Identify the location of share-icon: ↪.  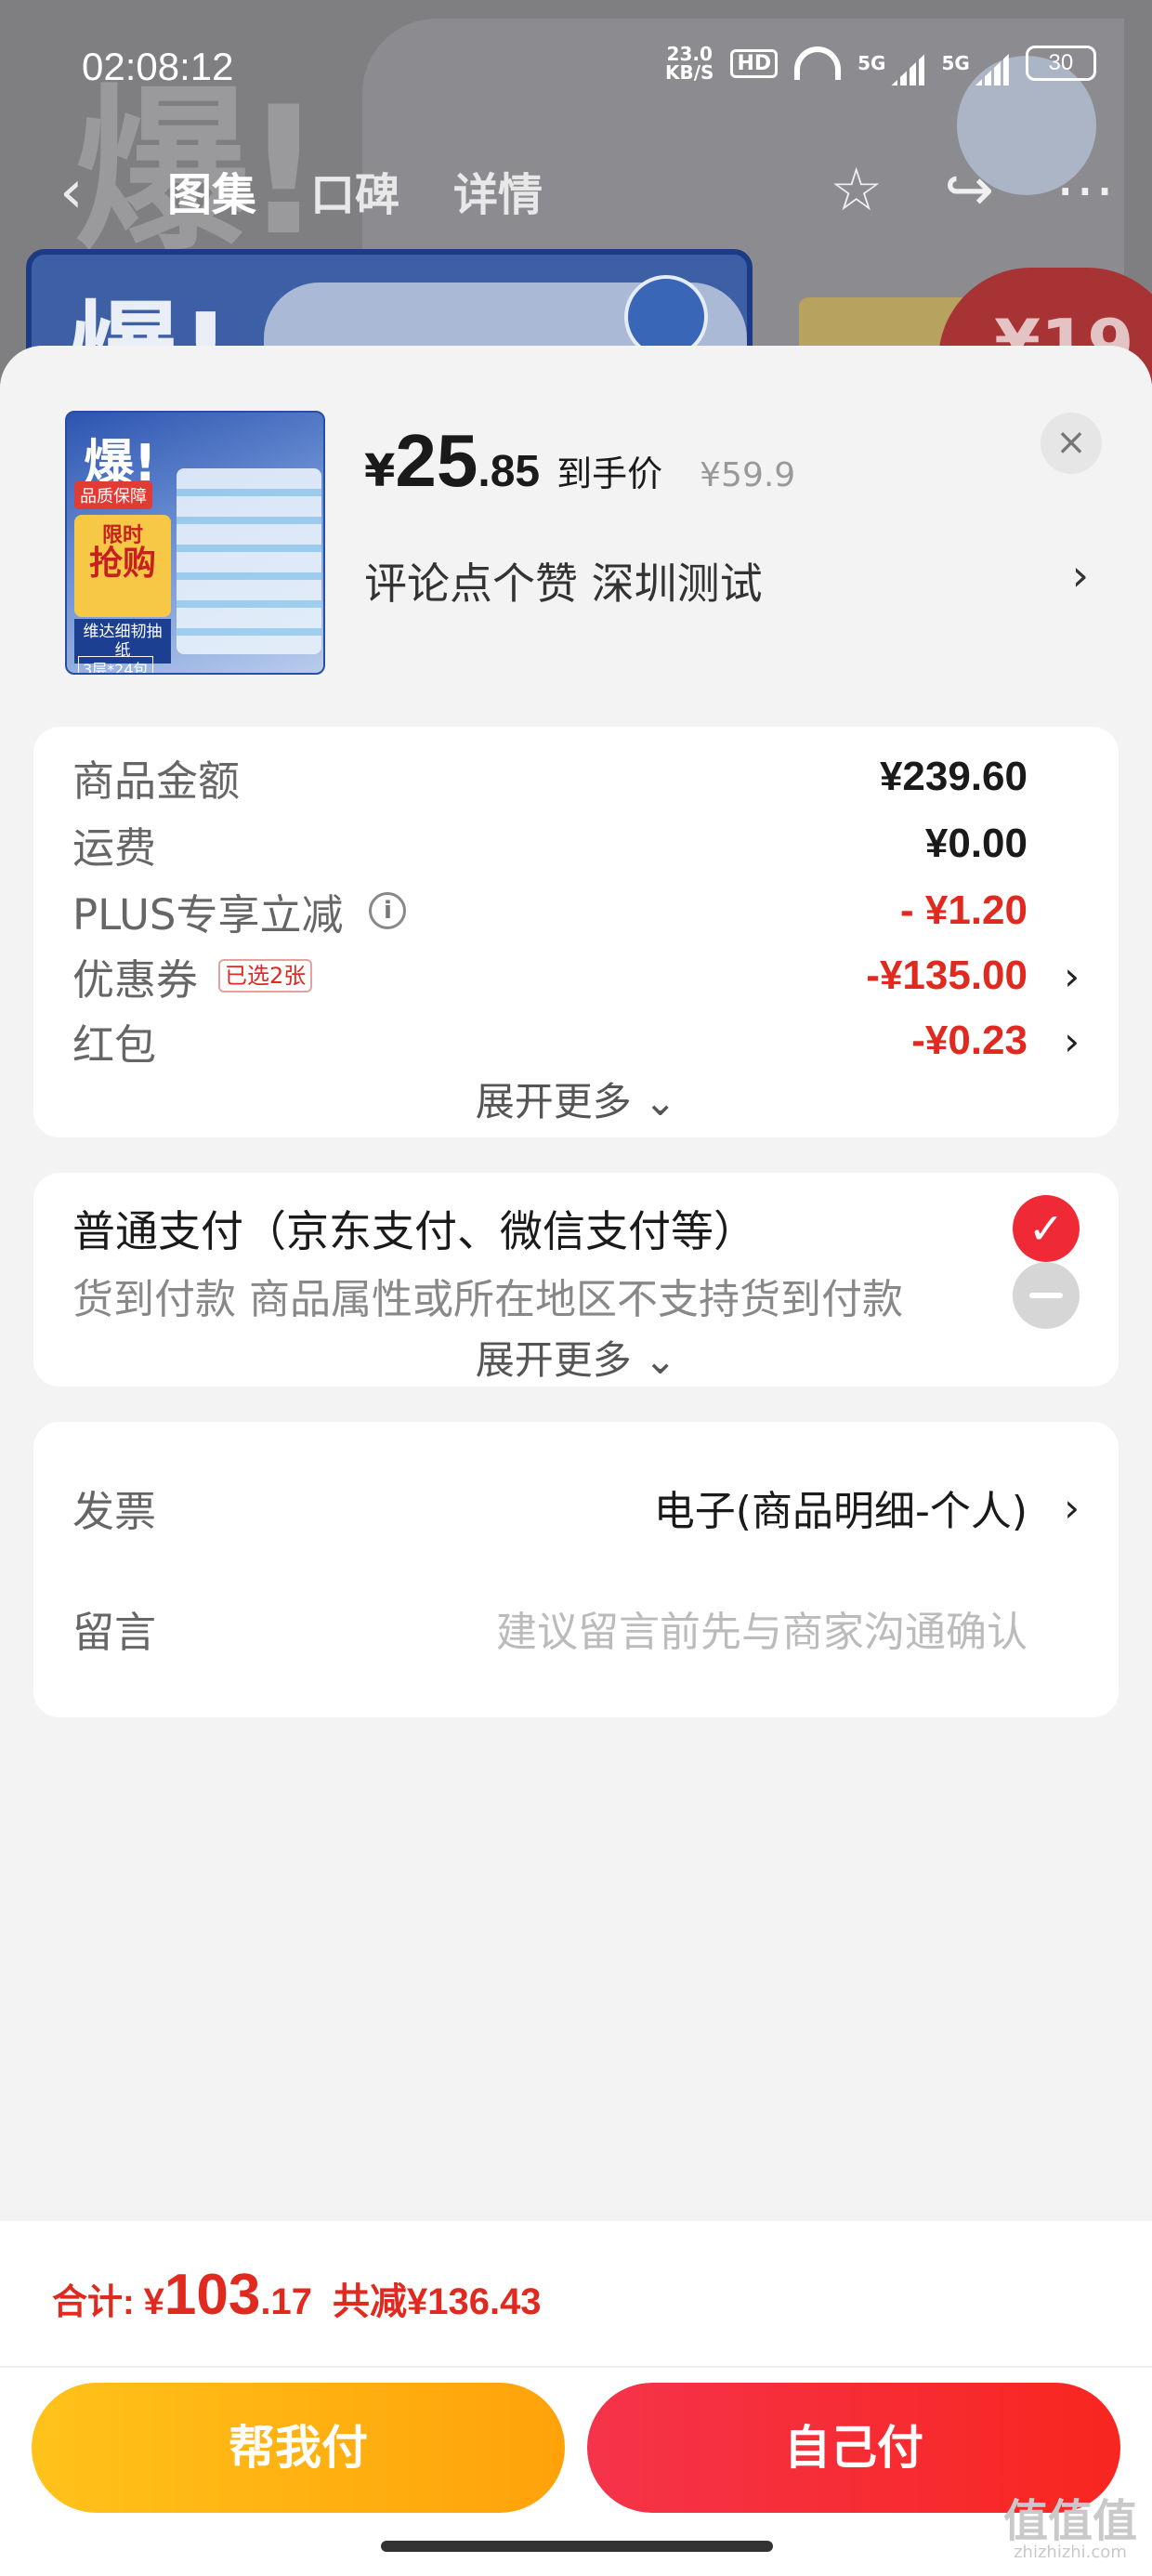
(969, 190).